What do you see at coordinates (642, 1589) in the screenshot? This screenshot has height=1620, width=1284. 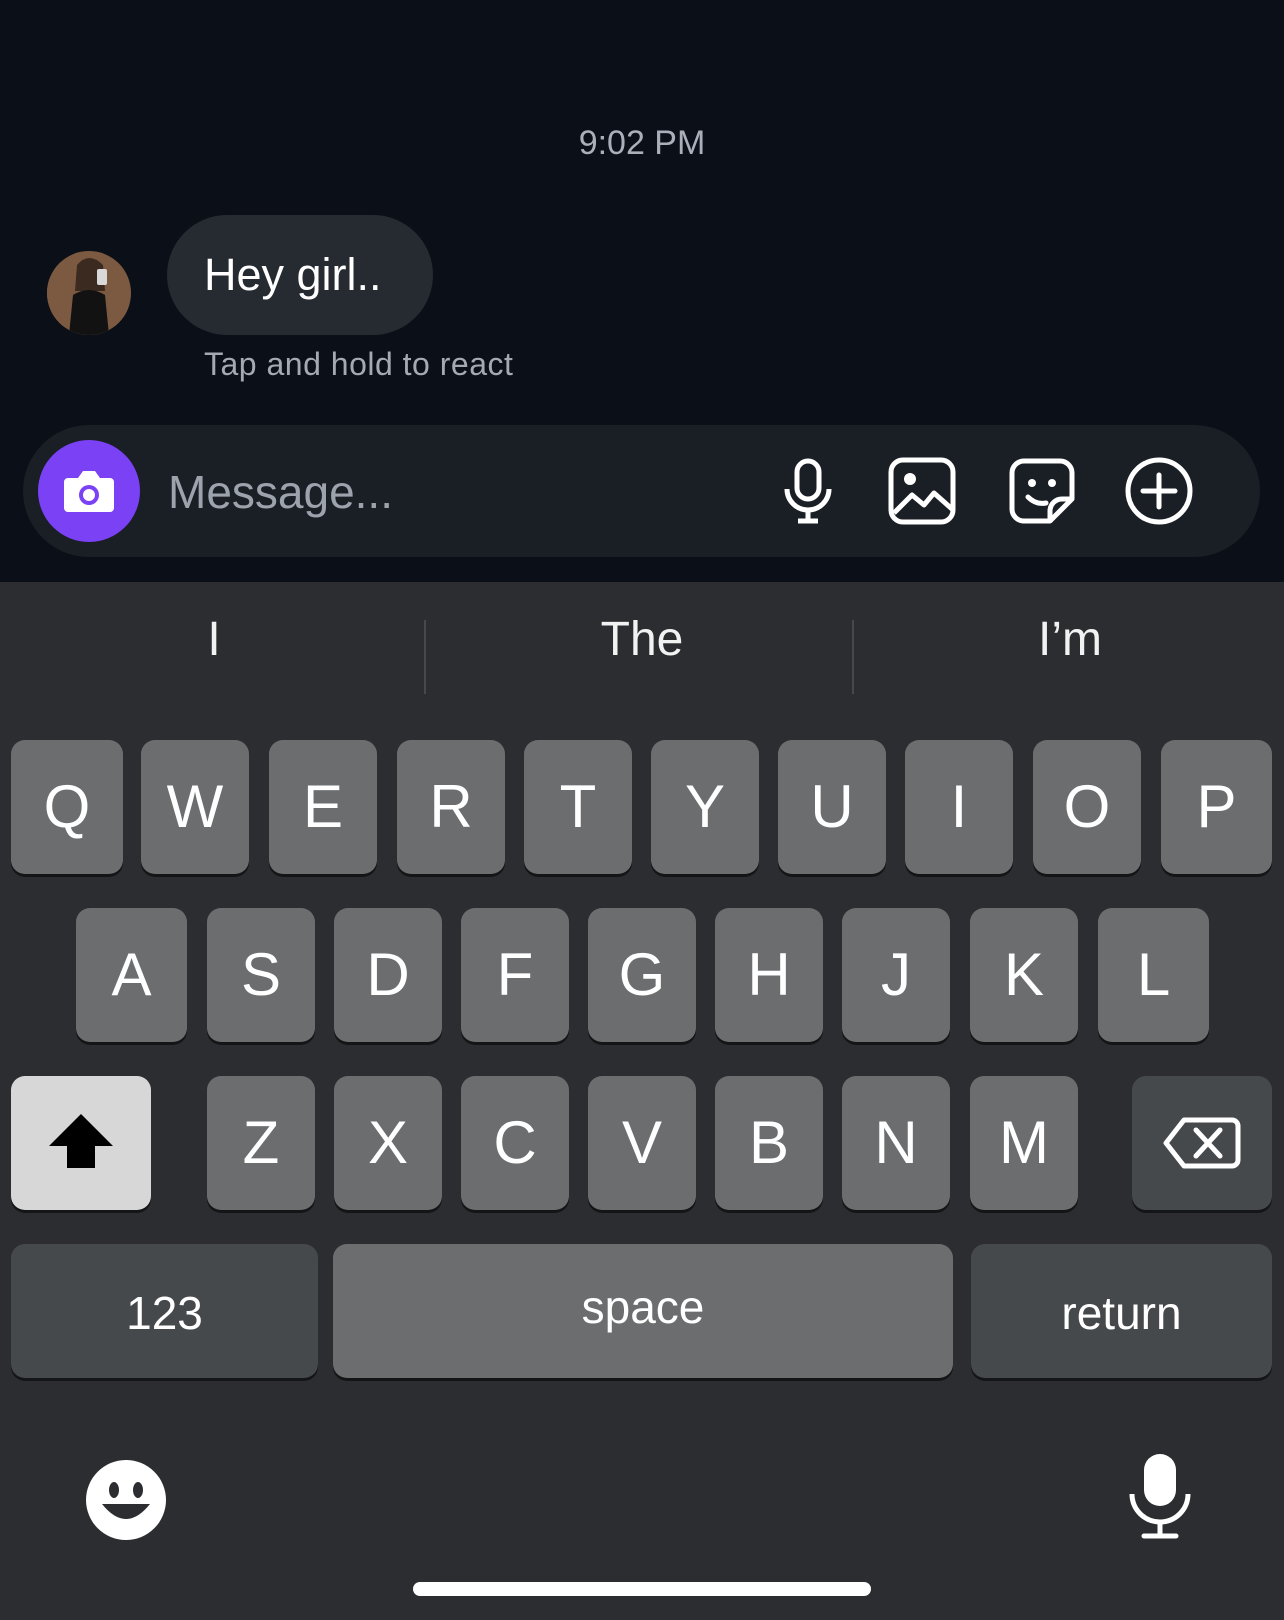 I see `home-indicator` at bounding box center [642, 1589].